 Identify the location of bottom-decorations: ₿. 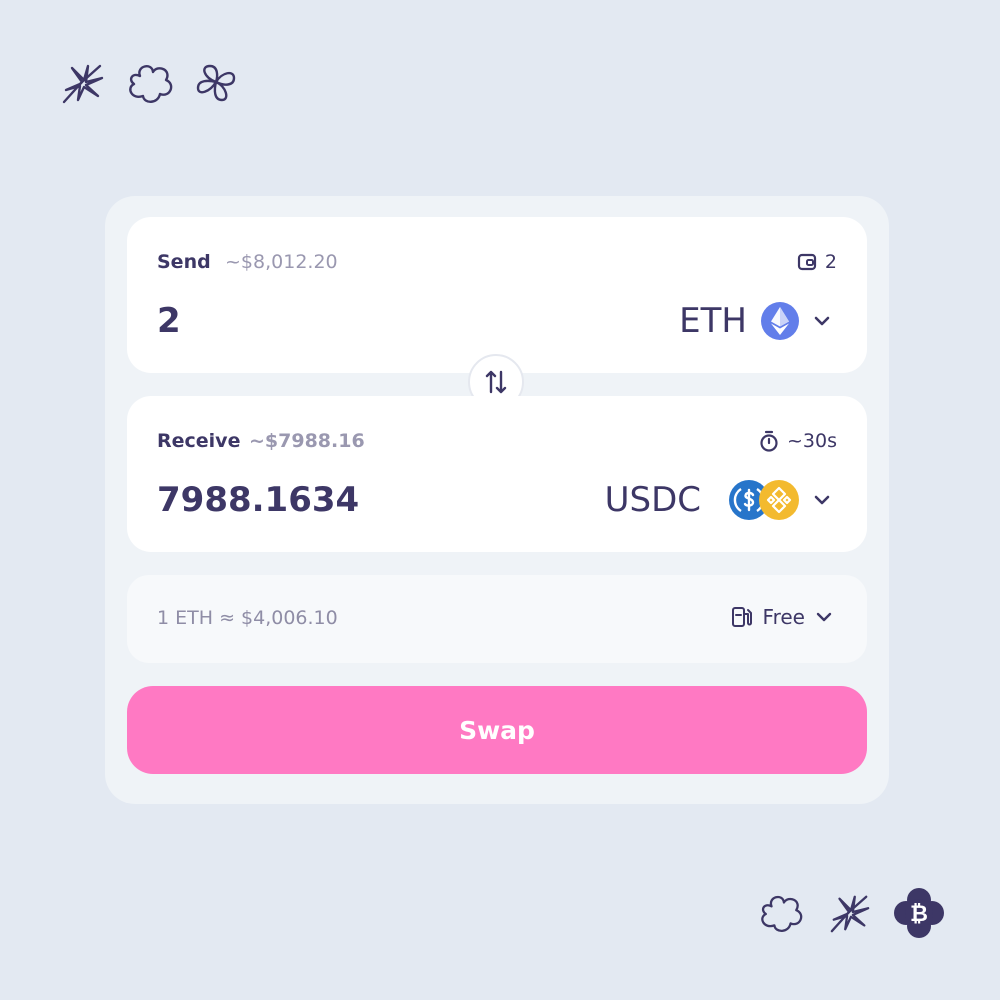
(851, 913).